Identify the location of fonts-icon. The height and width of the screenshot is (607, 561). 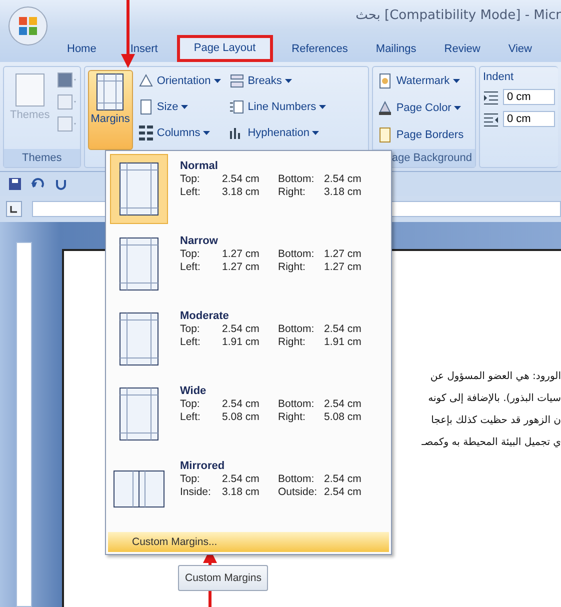
(66, 102).